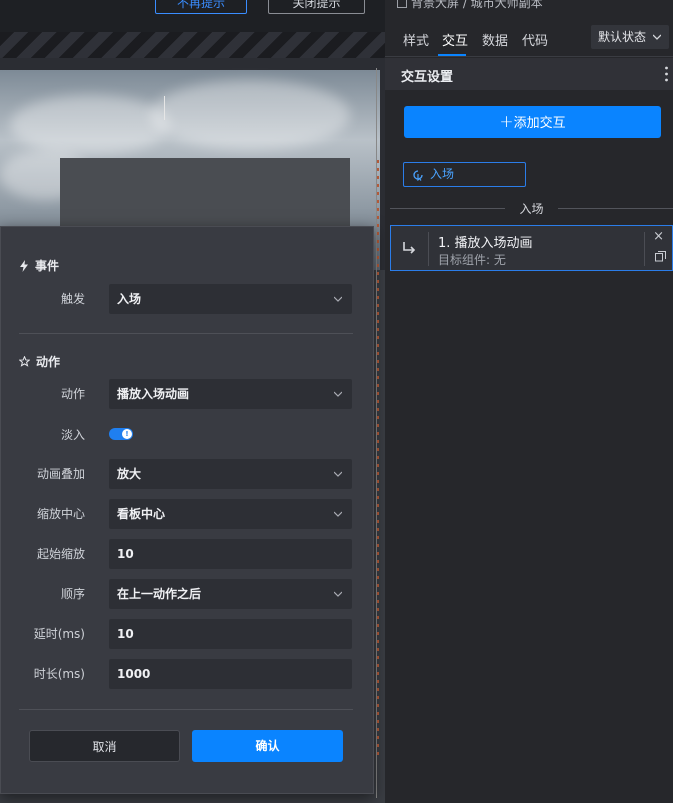 The width and height of the screenshot is (673, 803). I want to click on order-value: 在上一动作之后, so click(159, 594).